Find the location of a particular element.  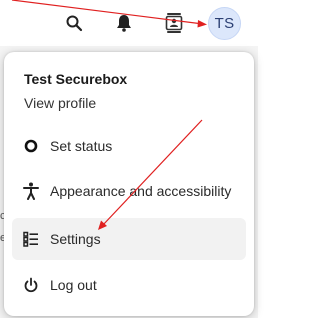

user-avatar: TS is located at coordinates (224, 23).